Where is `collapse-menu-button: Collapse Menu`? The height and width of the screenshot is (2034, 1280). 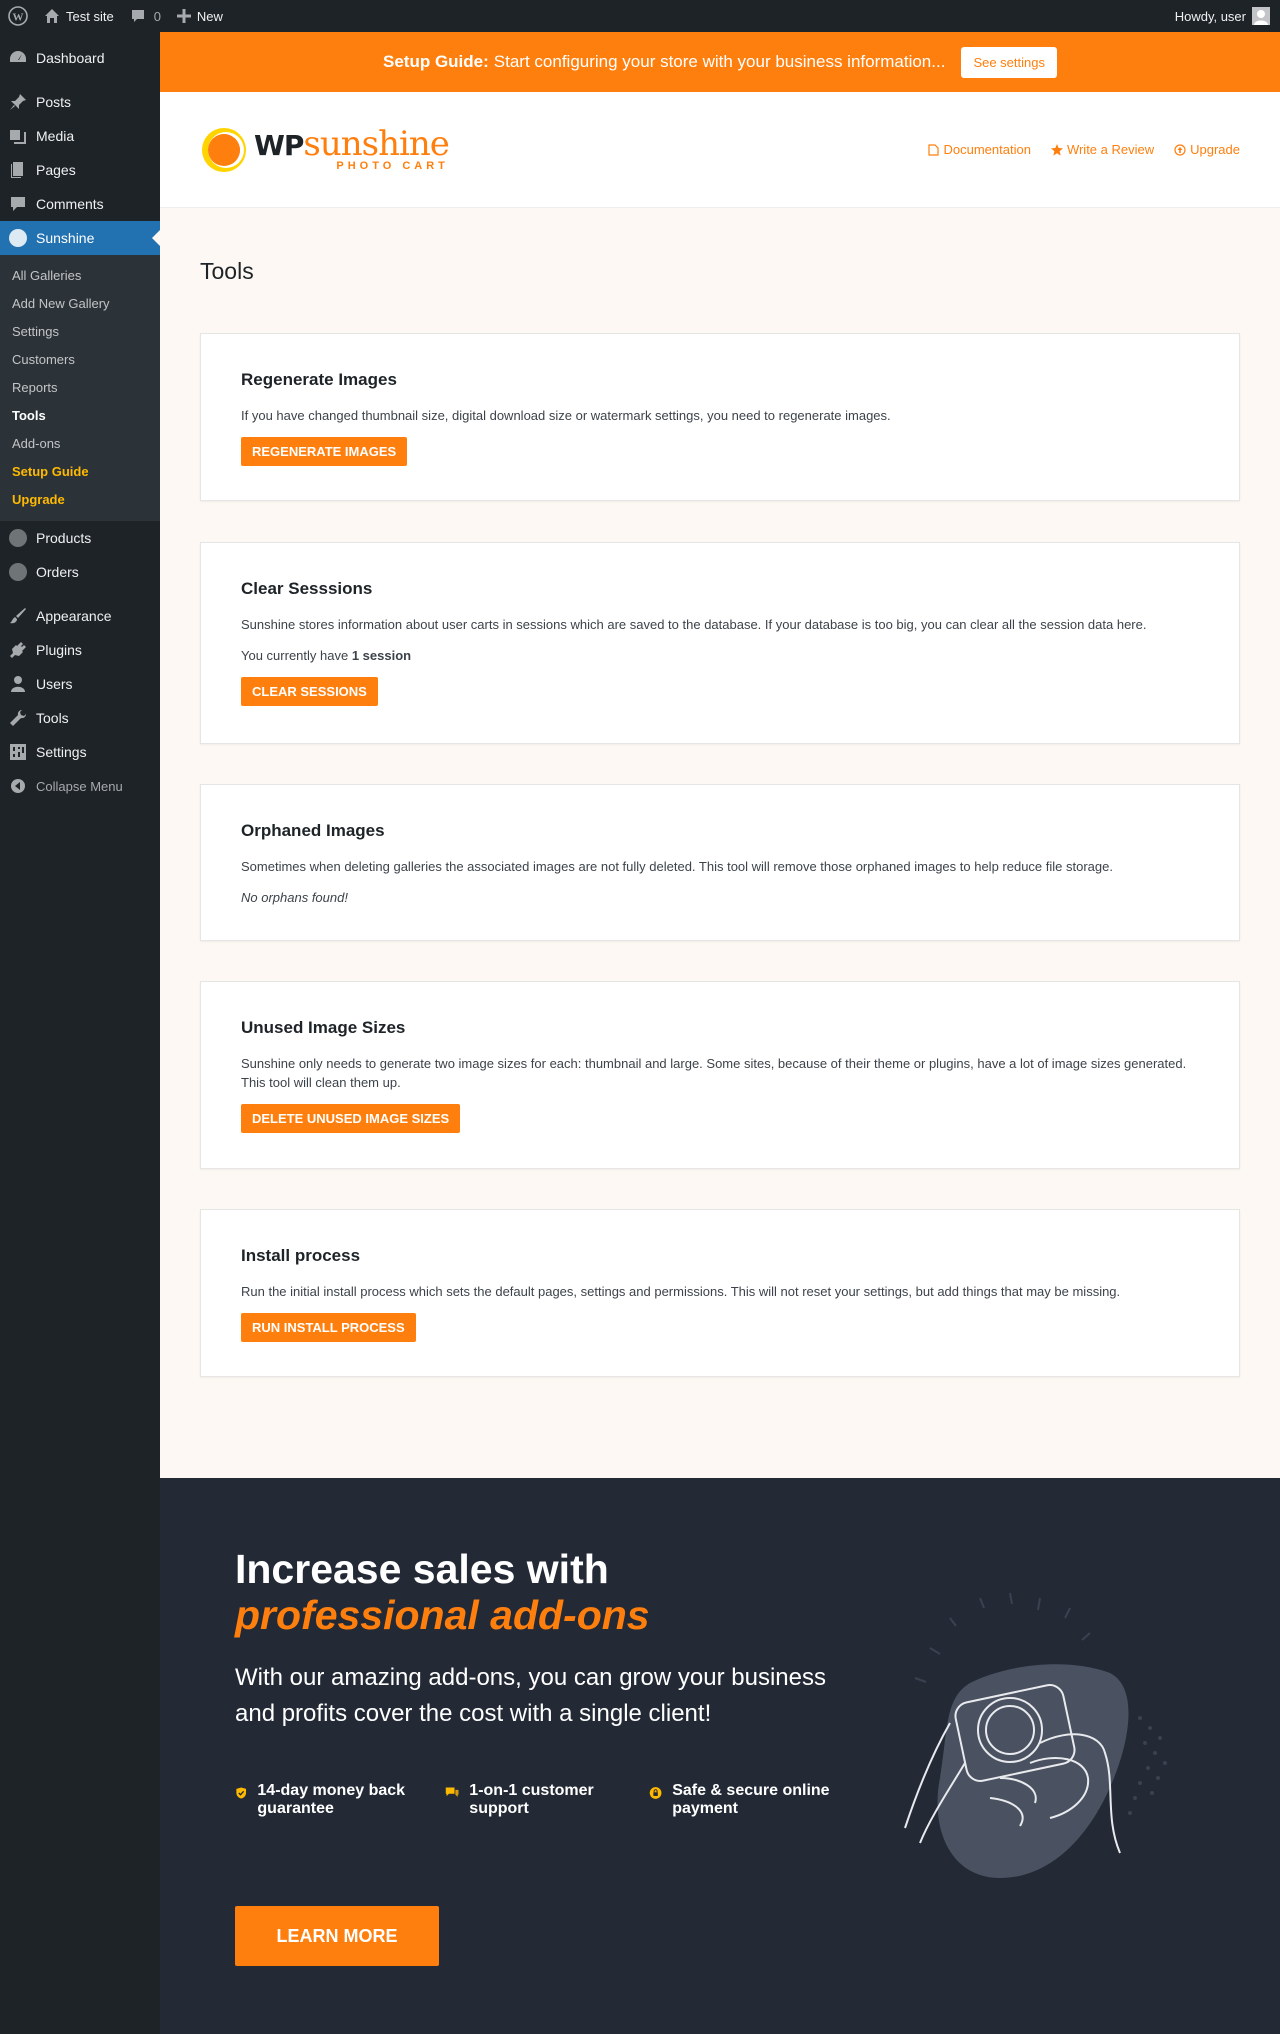
collapse-menu-button: Collapse Menu is located at coordinates (80, 786).